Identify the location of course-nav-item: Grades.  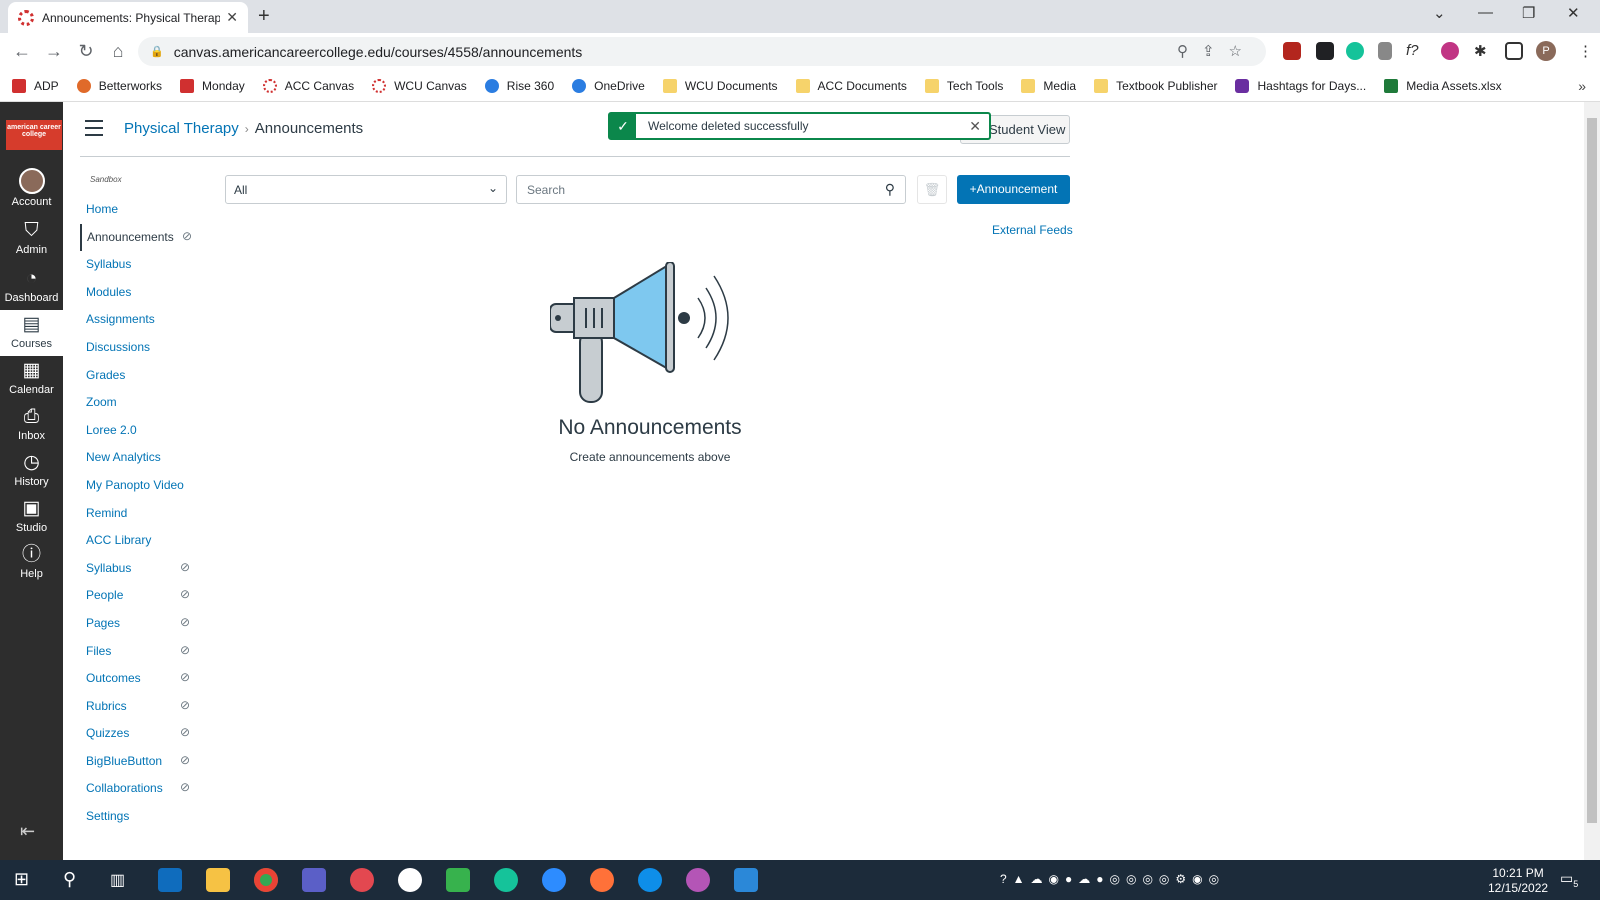
(140, 376).